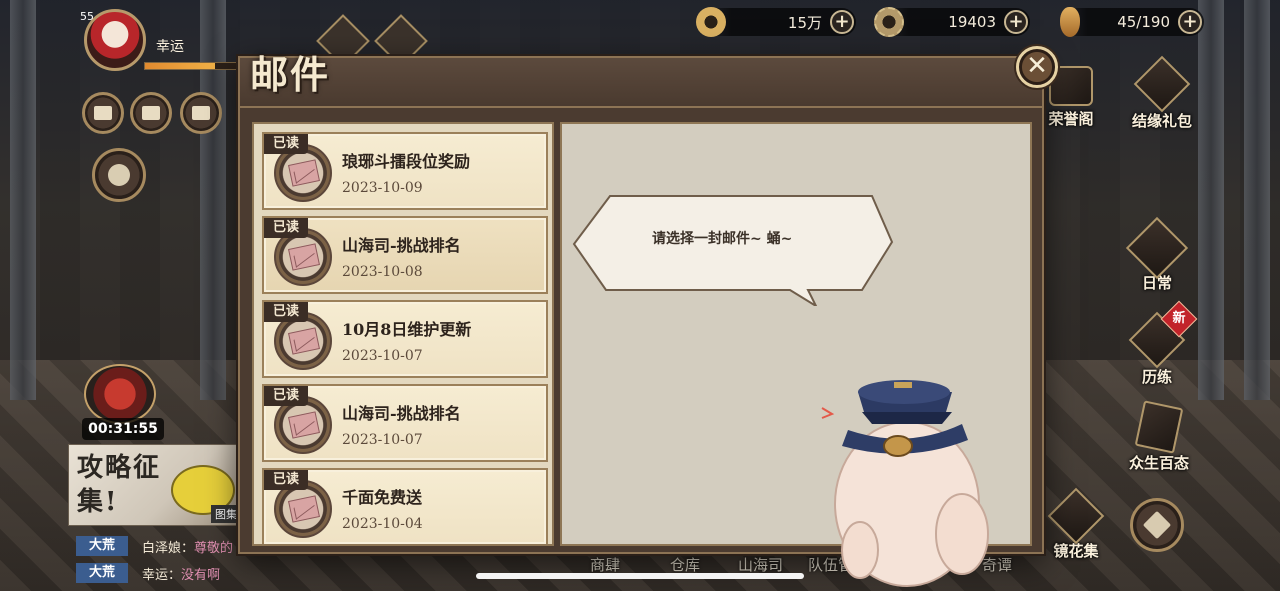  I want to click on mirror-icon, so click(1076, 516).